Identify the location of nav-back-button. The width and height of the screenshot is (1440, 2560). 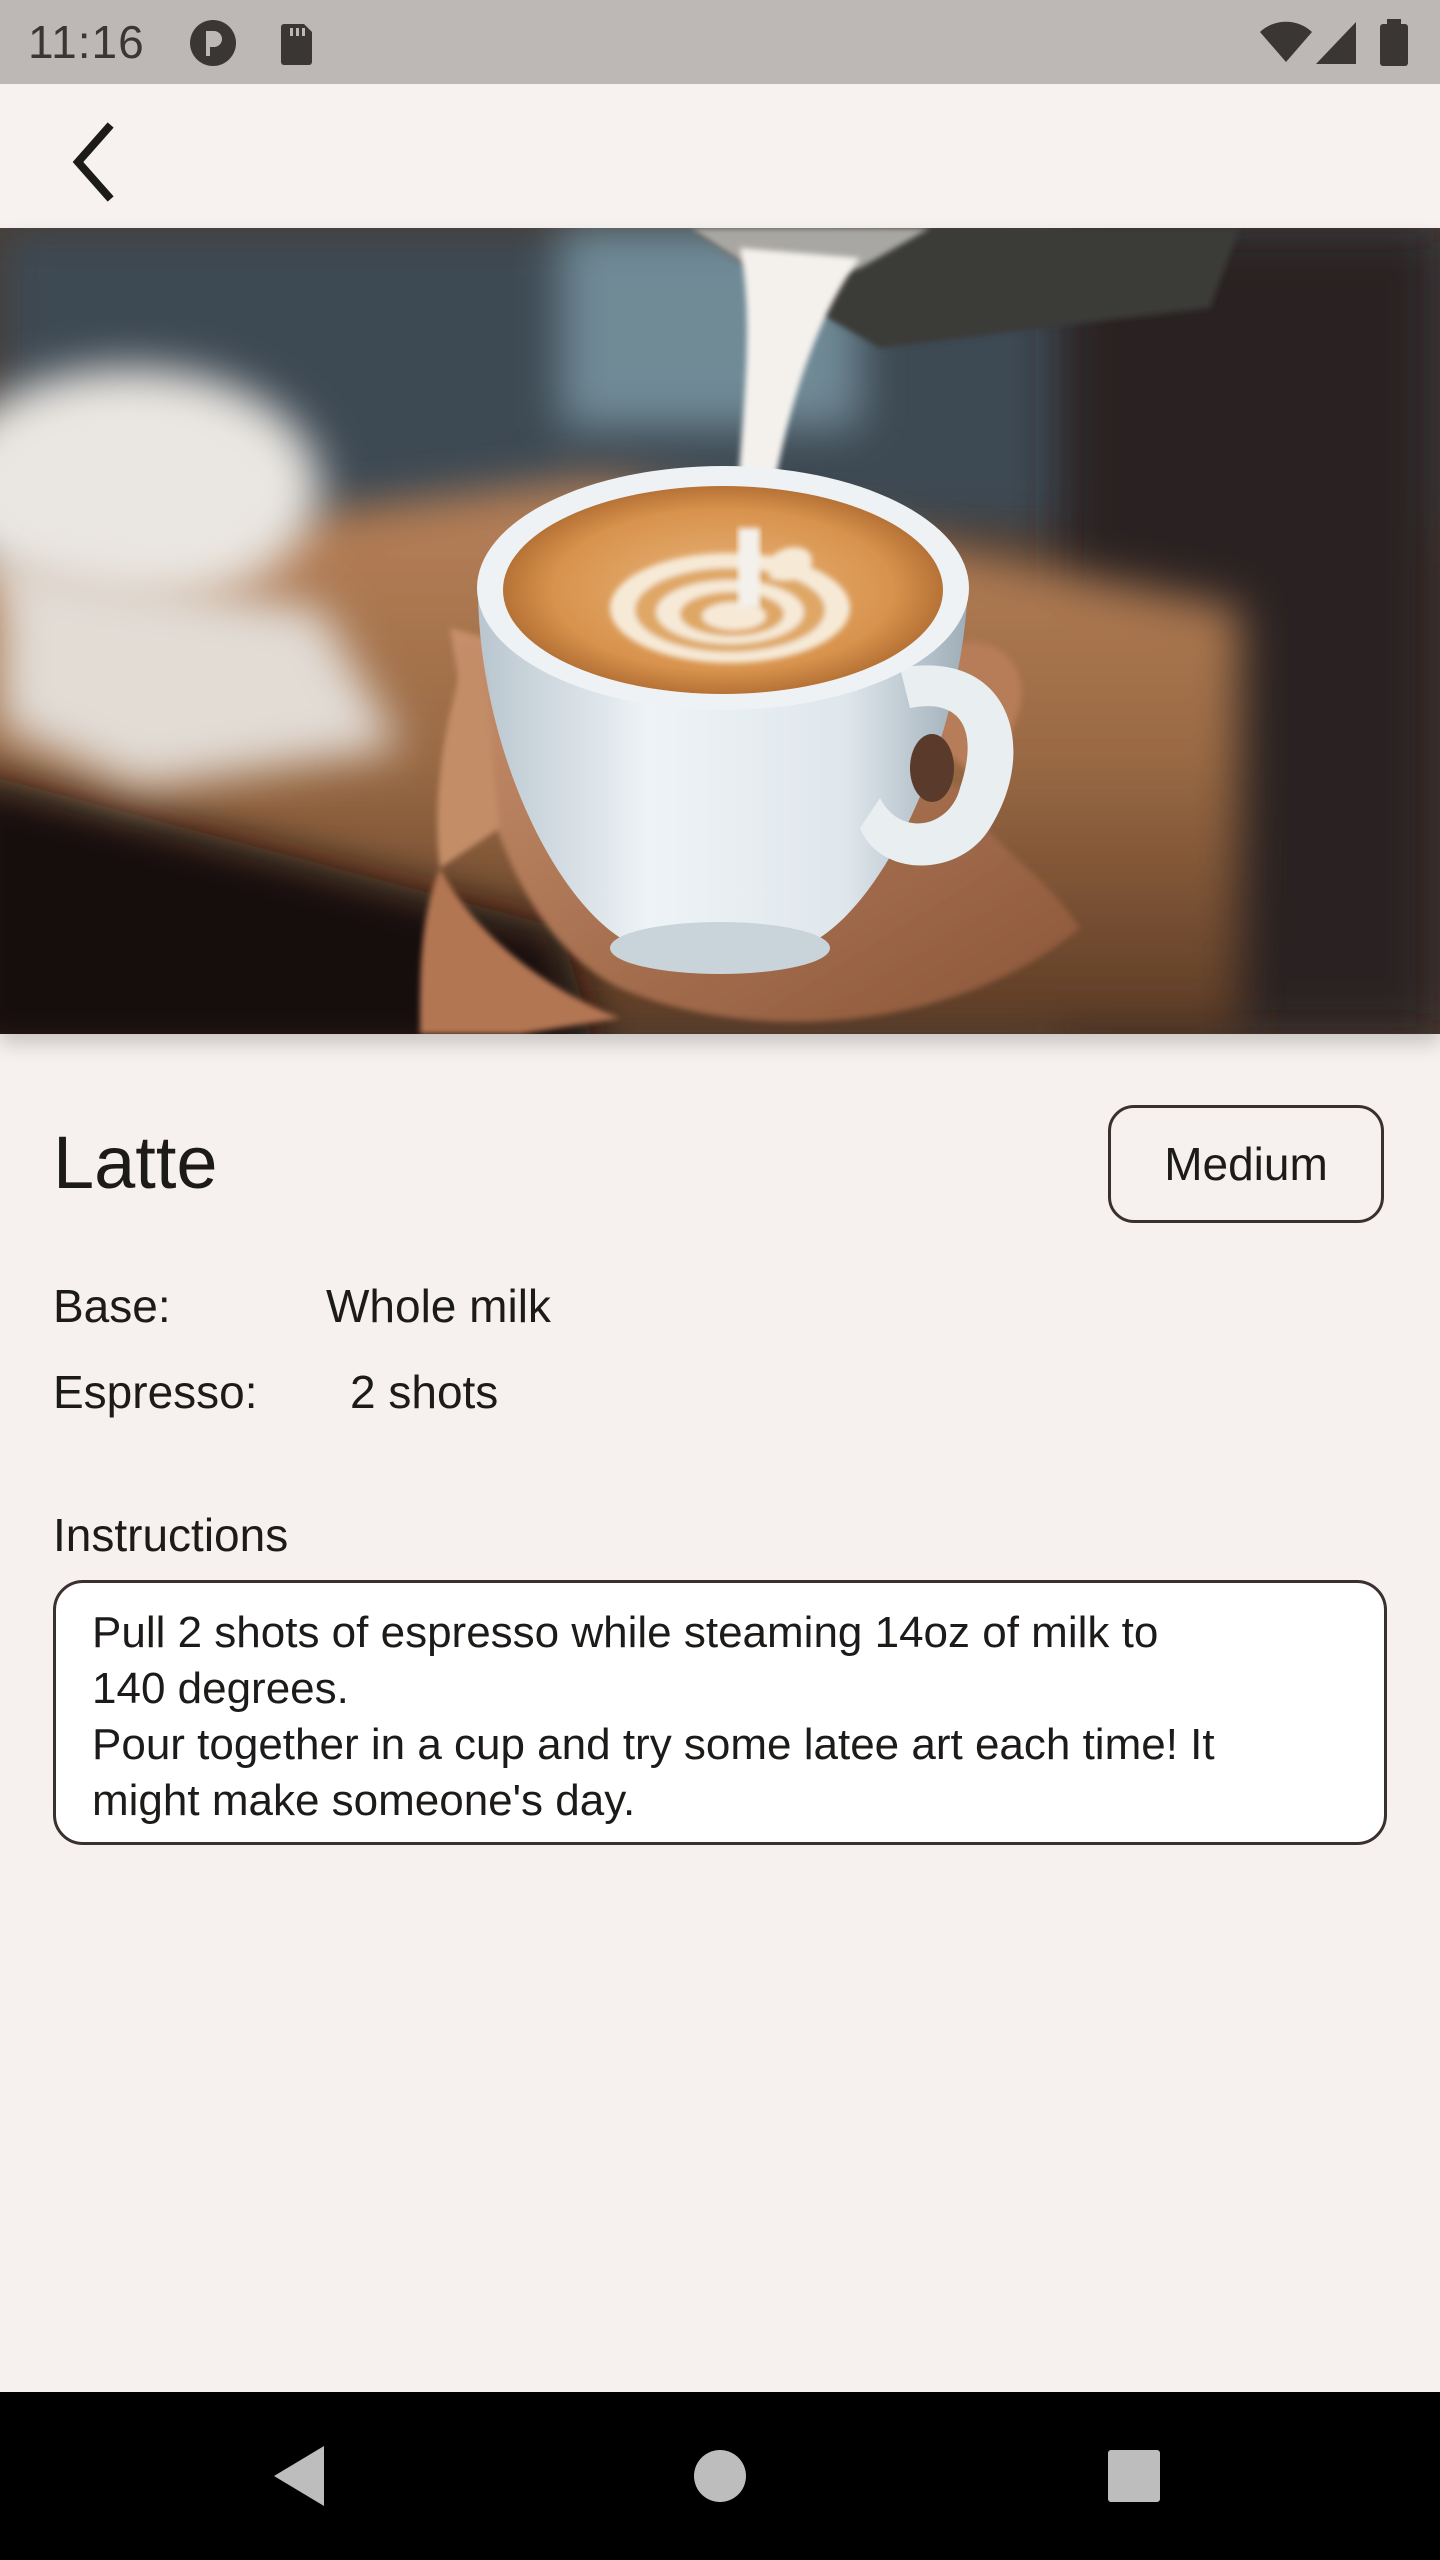
(300, 2476).